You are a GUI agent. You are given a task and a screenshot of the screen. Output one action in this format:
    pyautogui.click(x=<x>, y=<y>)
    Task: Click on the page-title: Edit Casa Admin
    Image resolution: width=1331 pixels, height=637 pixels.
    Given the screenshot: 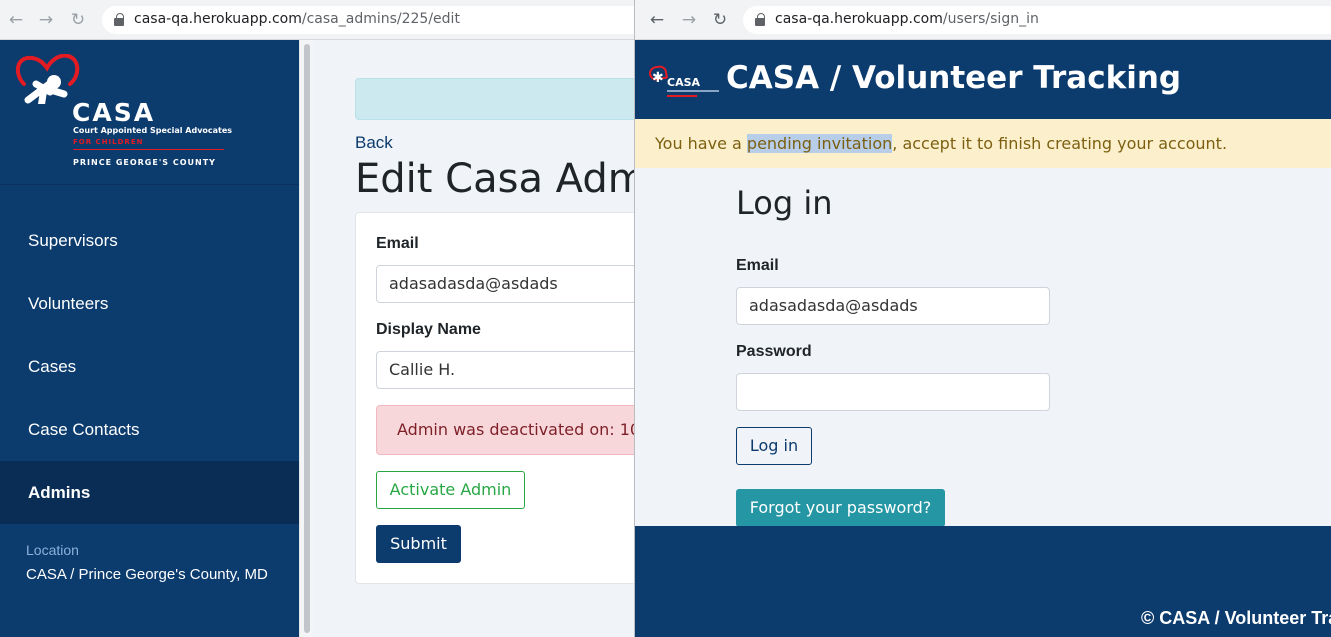 What is the action you would take?
    pyautogui.click(x=494, y=179)
    